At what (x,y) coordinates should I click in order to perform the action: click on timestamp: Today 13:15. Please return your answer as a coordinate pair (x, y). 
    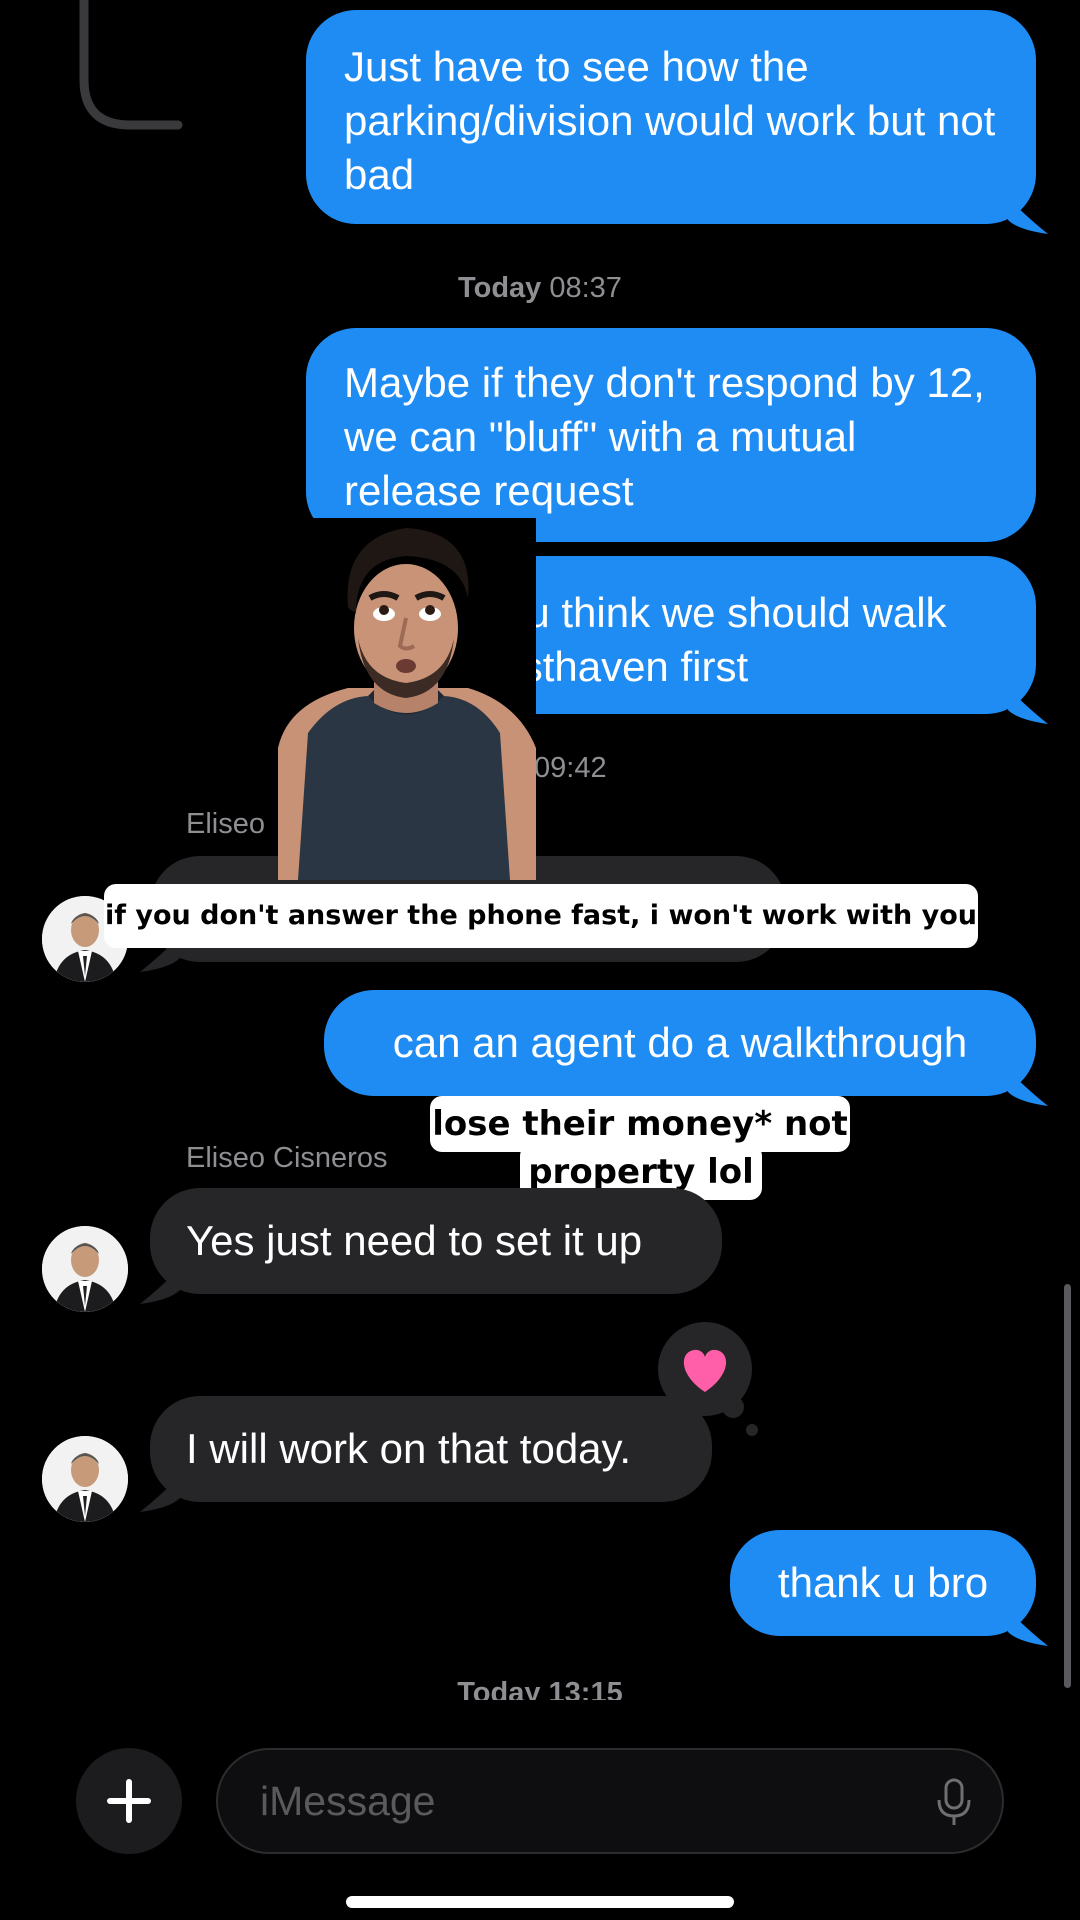
    Looking at the image, I should click on (540, 1688).